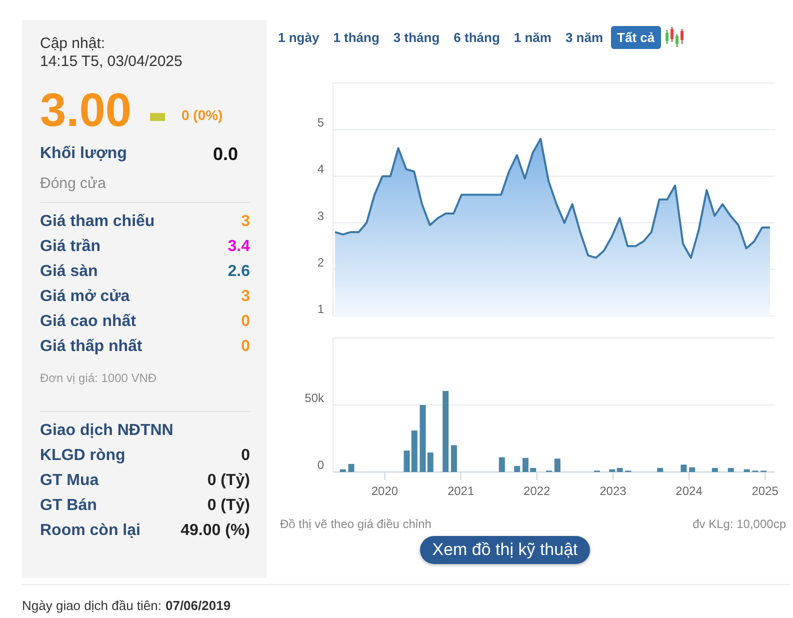 Image resolution: width=793 pixels, height=618 pixels. I want to click on price-label: Giá thấp nhất, so click(91, 347).